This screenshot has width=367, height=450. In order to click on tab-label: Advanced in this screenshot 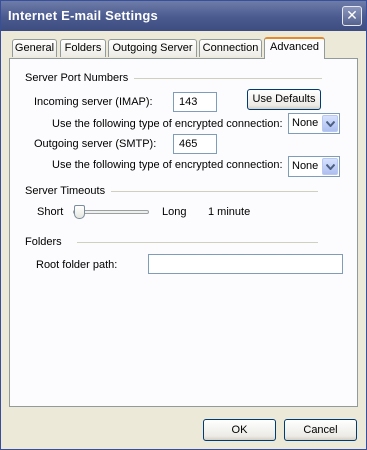, I will do `click(294, 47)`.